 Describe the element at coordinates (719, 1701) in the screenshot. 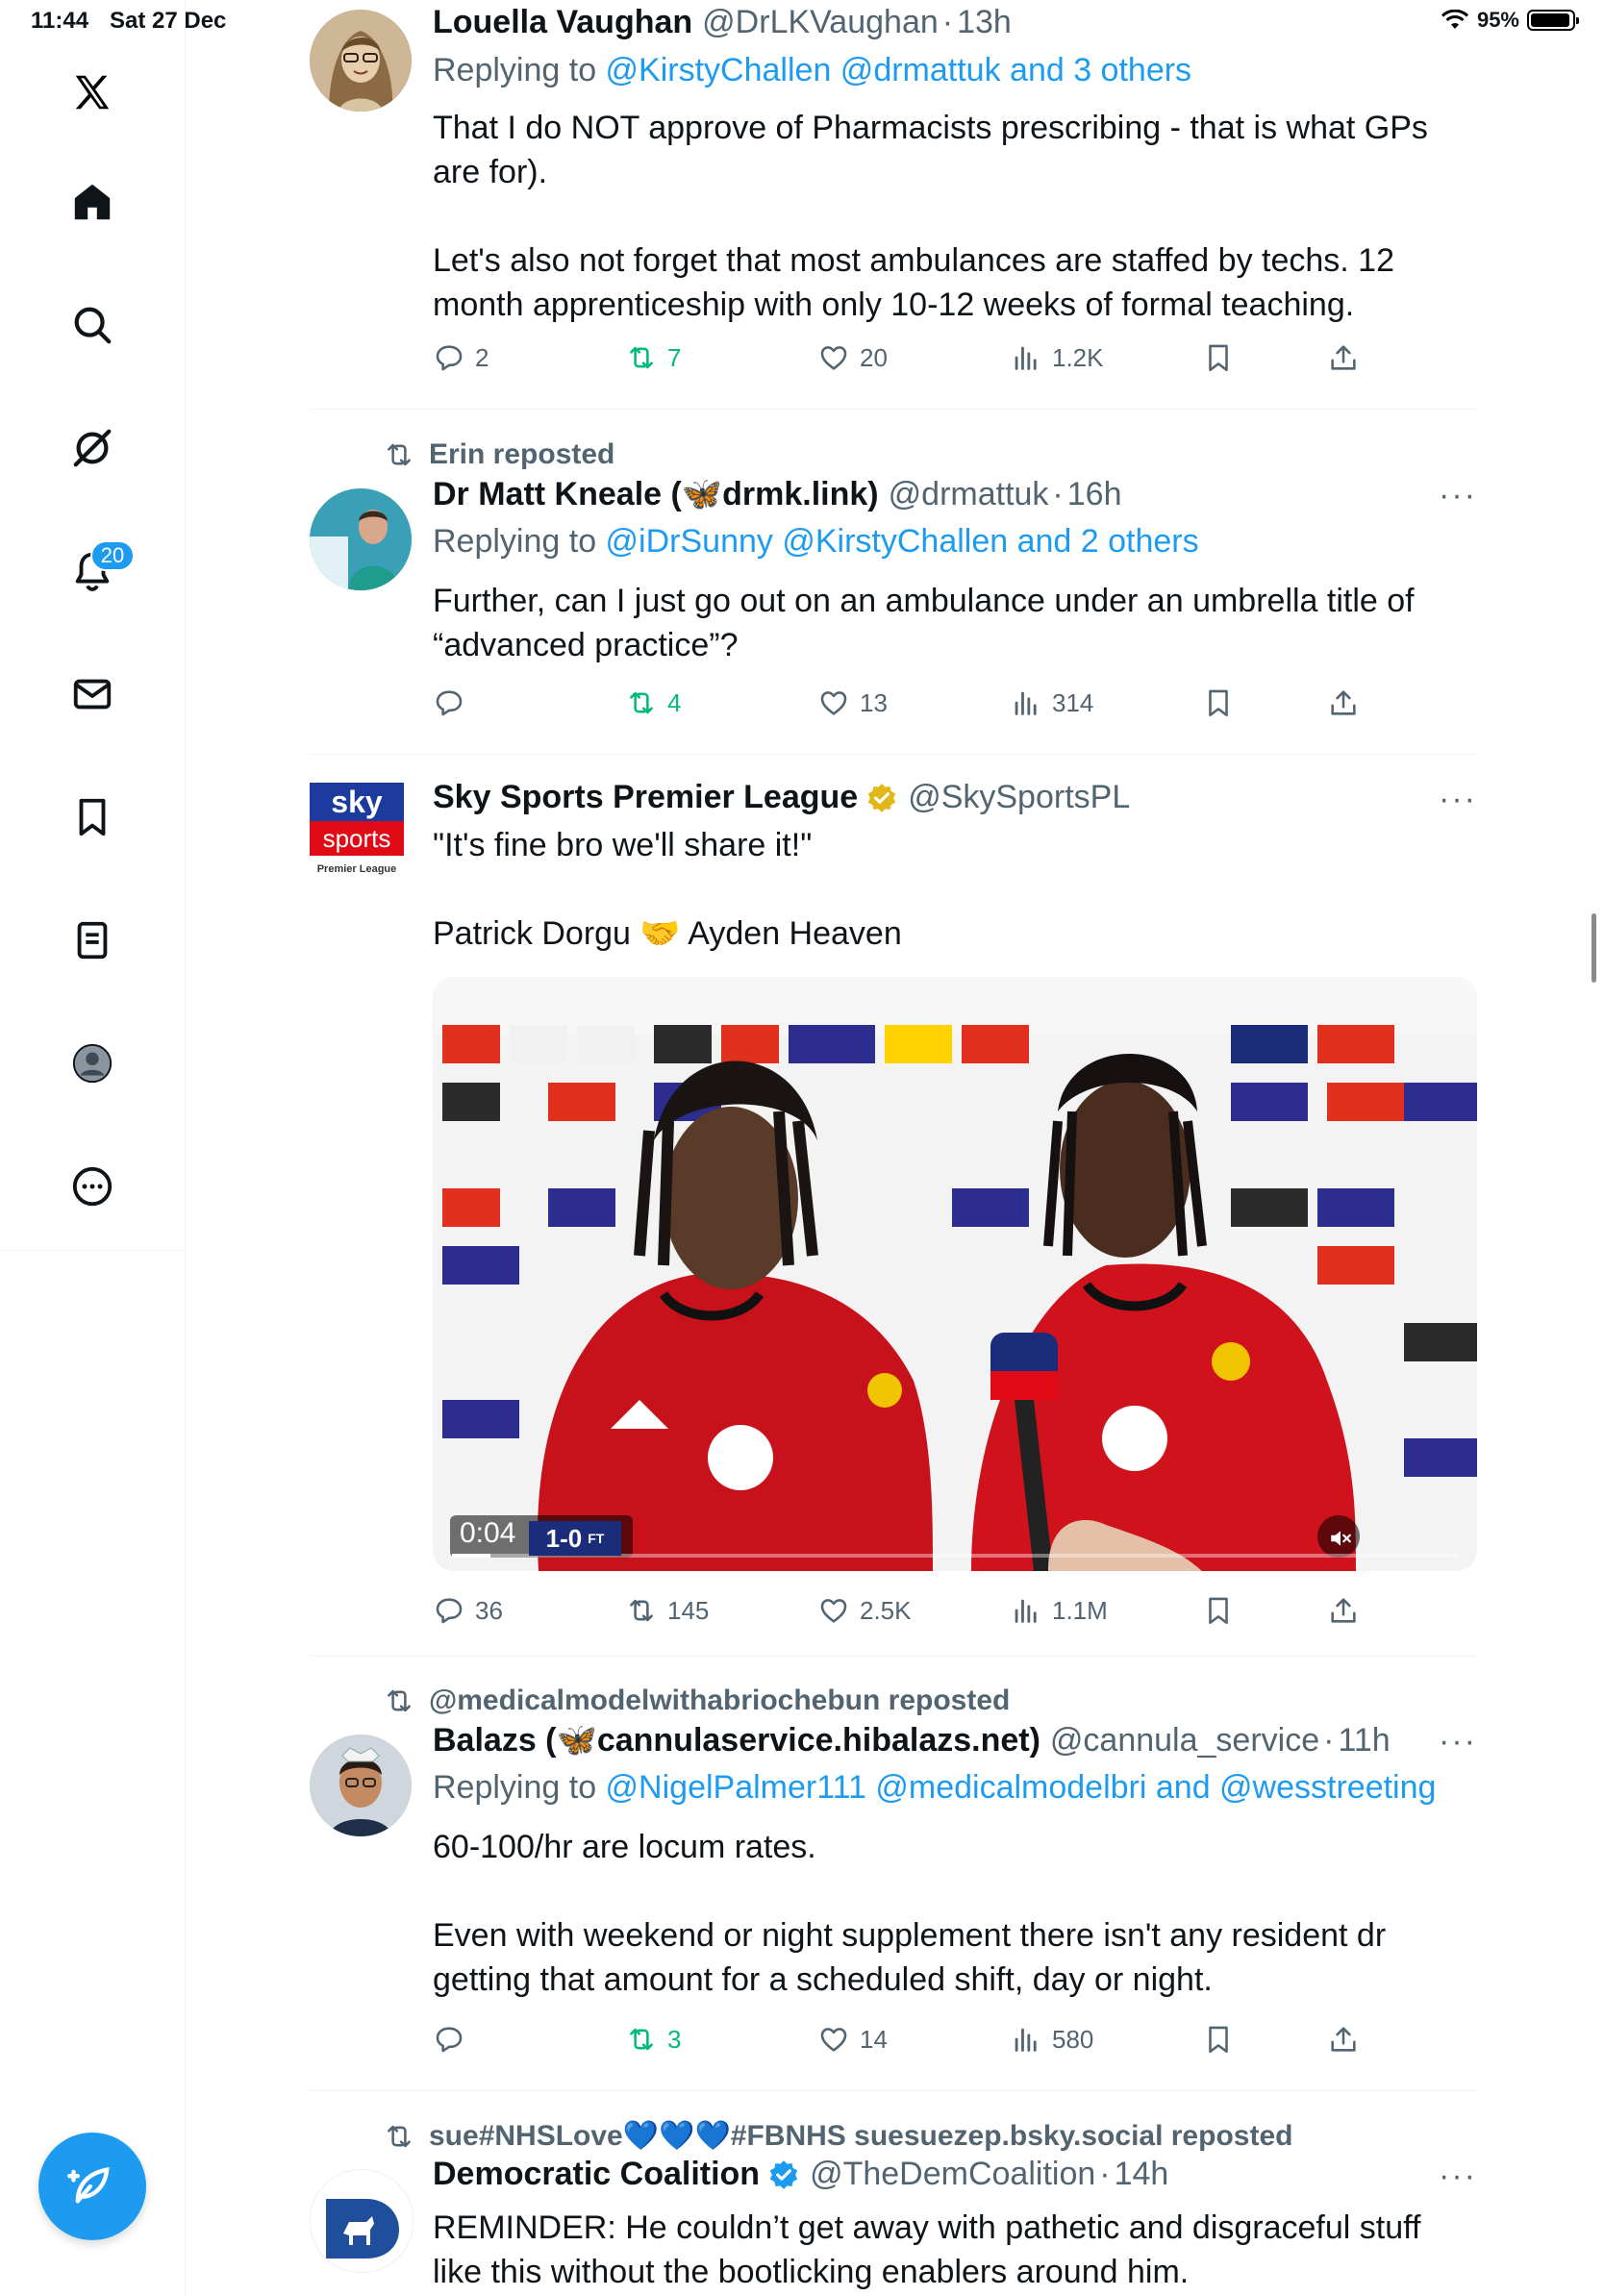

I see `reposted-by: @medicalmodelwithabriochebun reposted` at that location.